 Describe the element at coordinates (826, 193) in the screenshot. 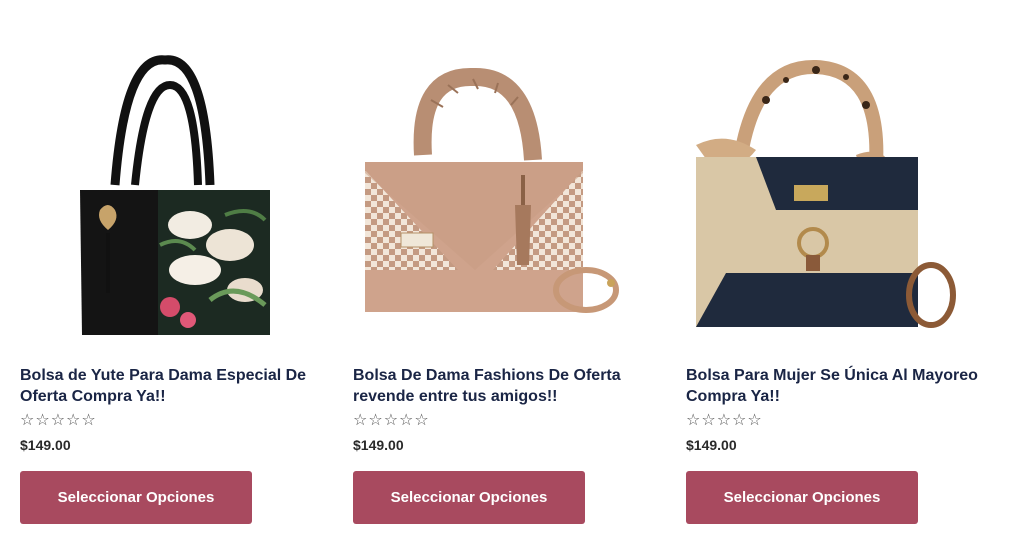

I see `beige-navy-handbag-image` at that location.